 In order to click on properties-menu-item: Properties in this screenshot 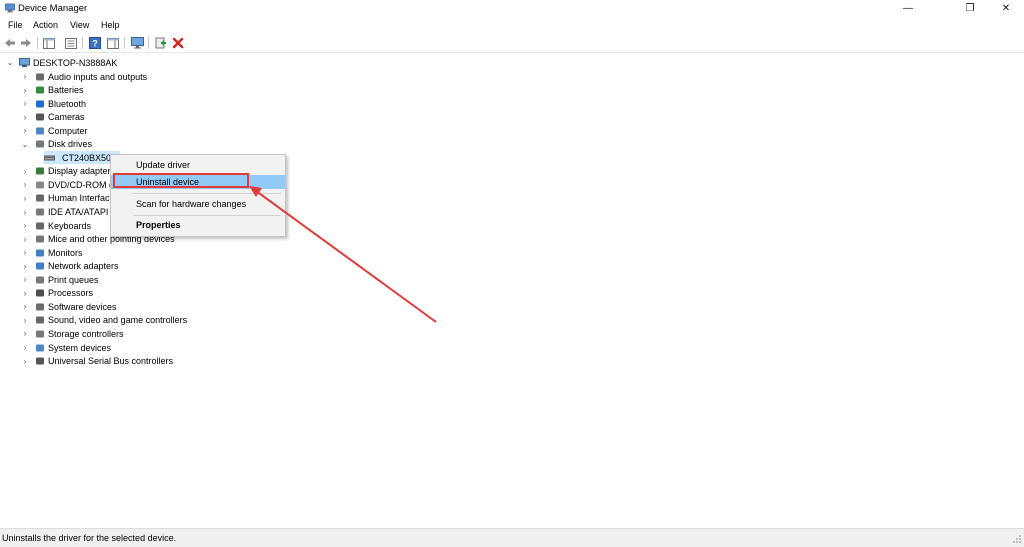, I will do `click(198, 225)`.